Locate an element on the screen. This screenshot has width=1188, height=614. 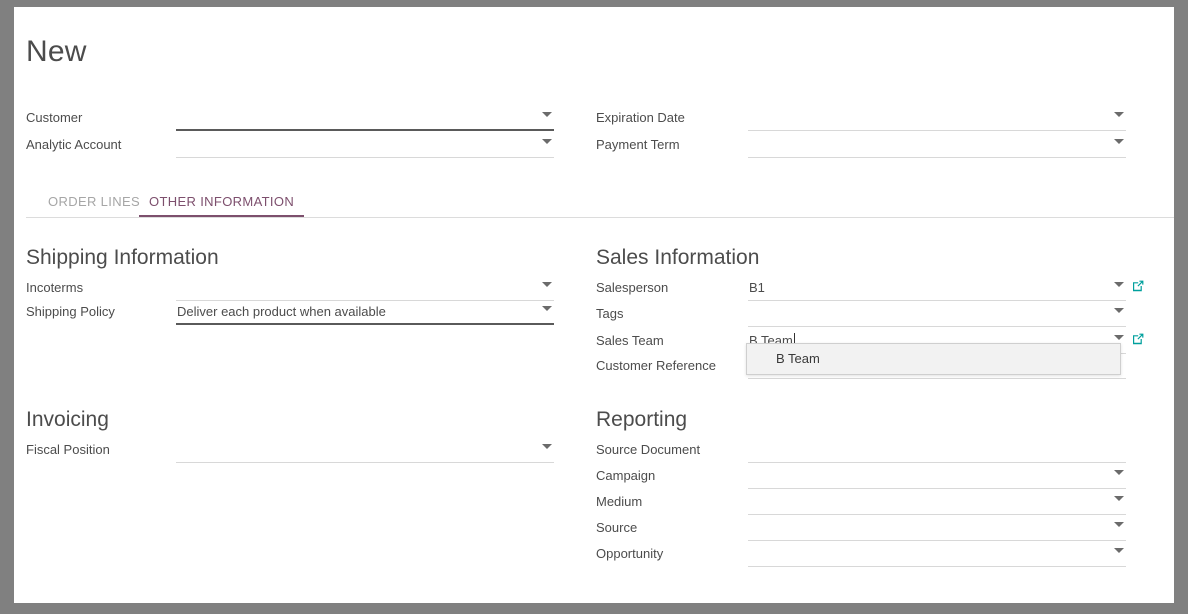
field-label-tags: Tags is located at coordinates (610, 313).